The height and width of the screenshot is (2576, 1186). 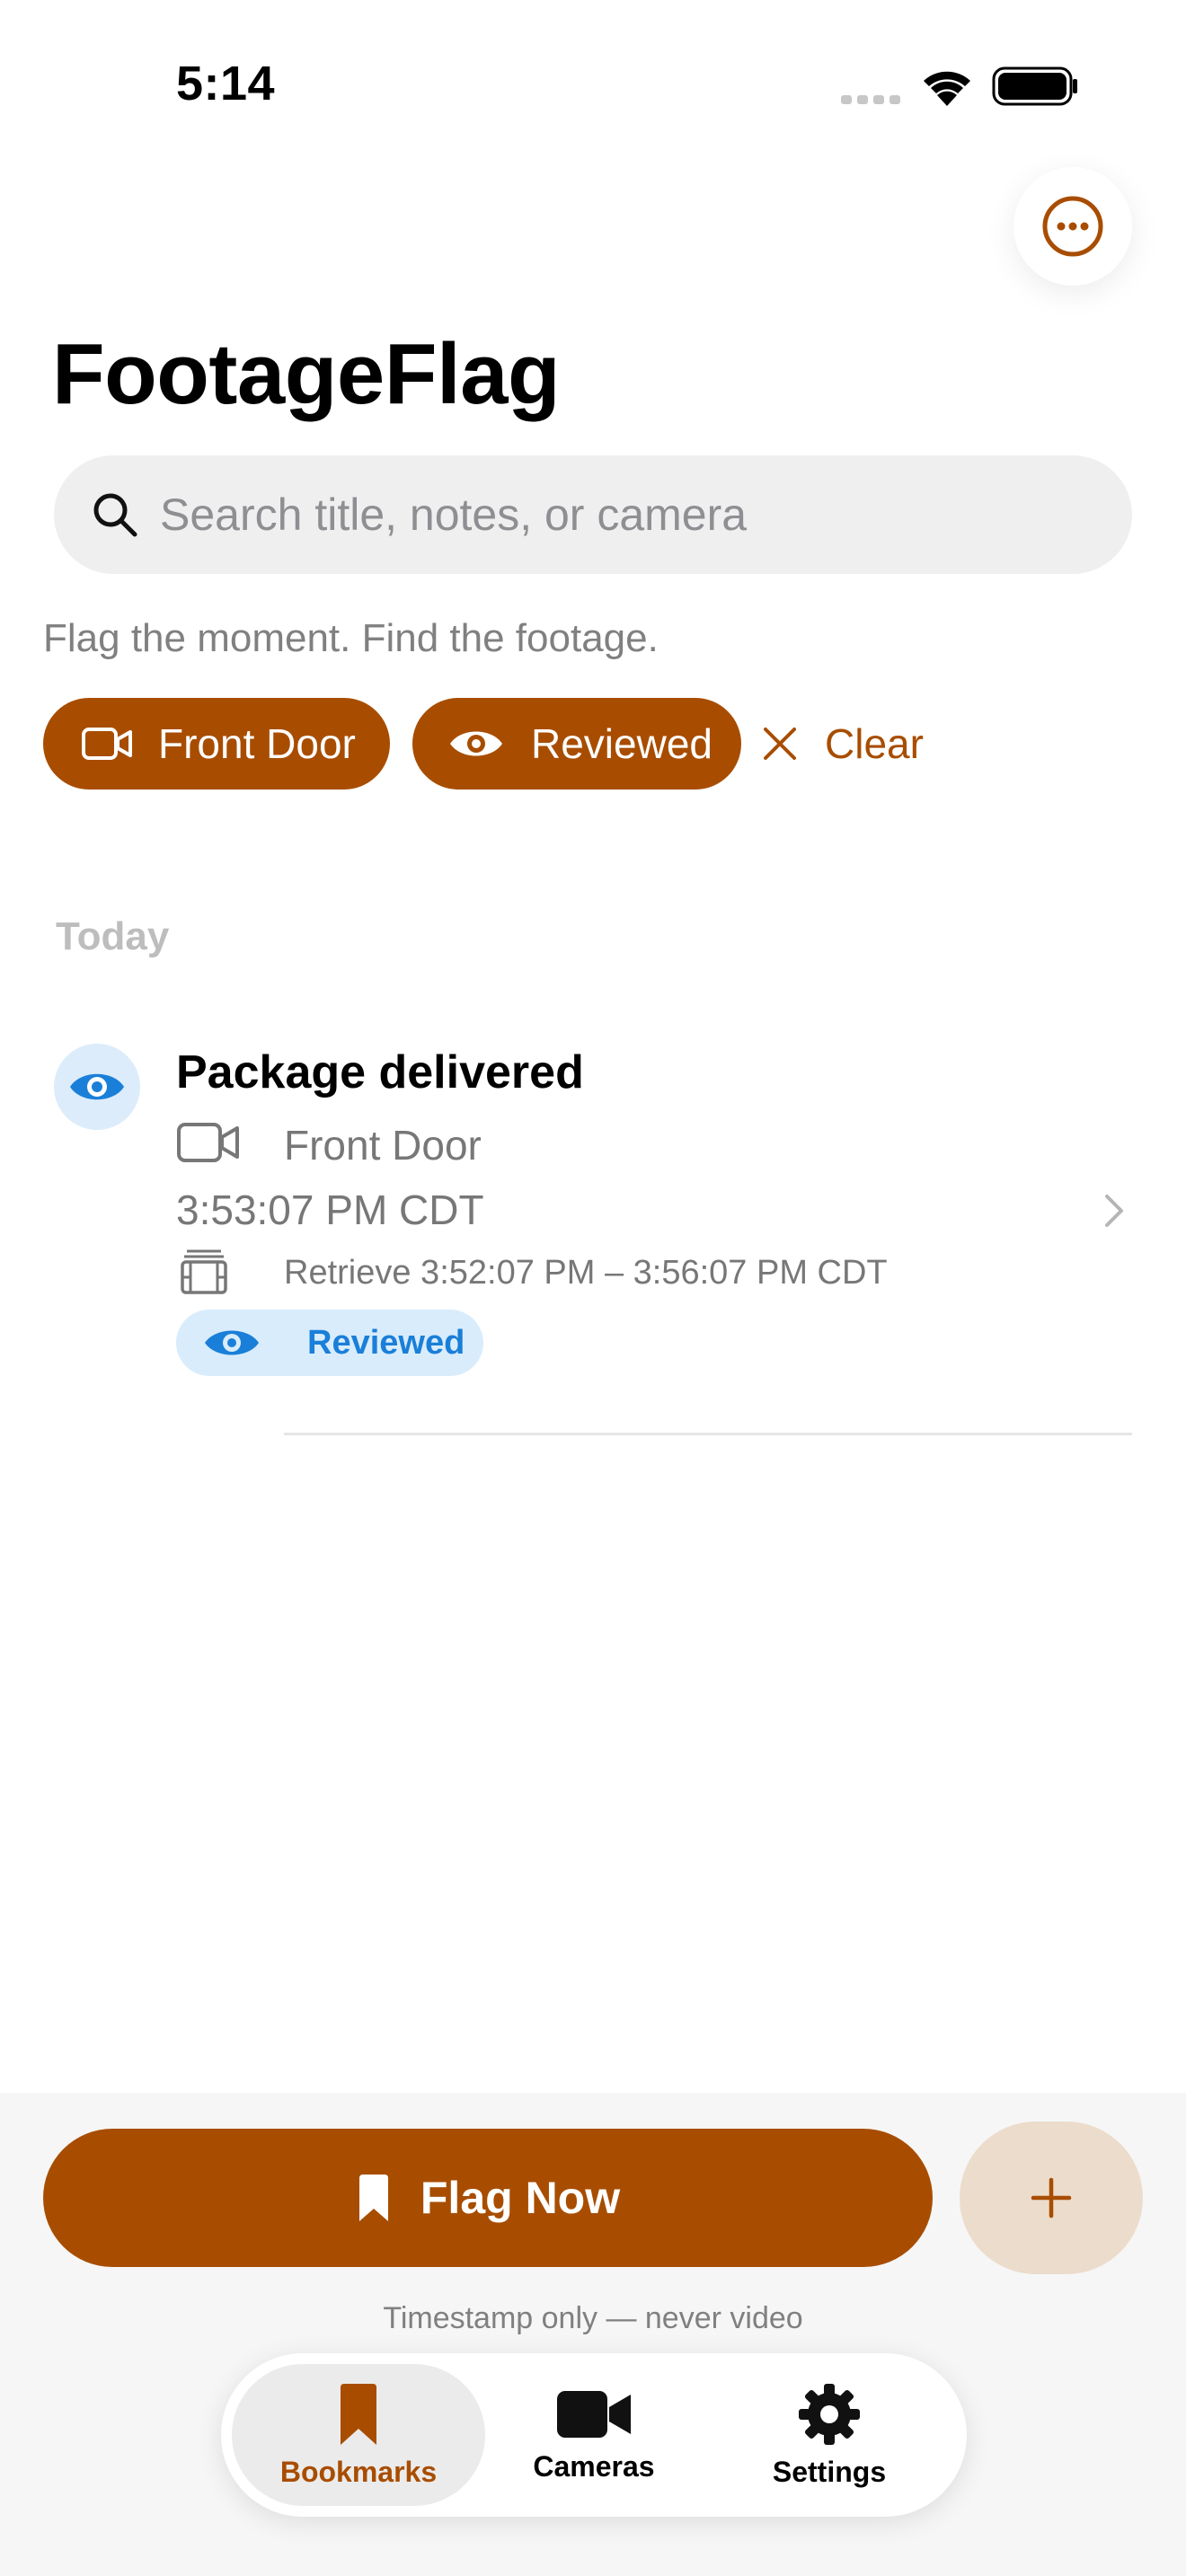 I want to click on tab-label: Settings, so click(x=829, y=2471).